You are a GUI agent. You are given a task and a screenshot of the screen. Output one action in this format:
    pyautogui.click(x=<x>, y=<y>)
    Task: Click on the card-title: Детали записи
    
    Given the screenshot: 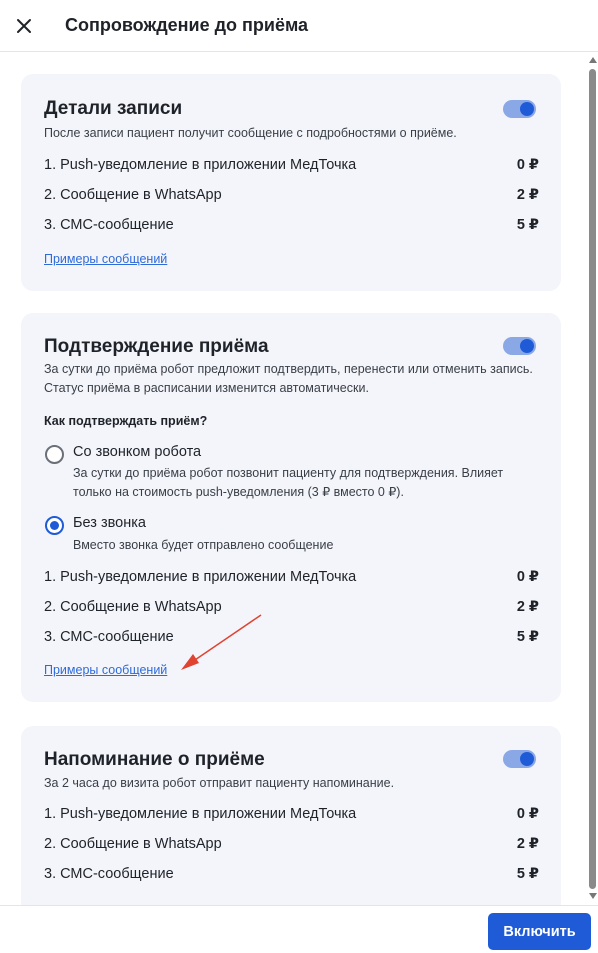 What is the action you would take?
    pyautogui.click(x=113, y=108)
    